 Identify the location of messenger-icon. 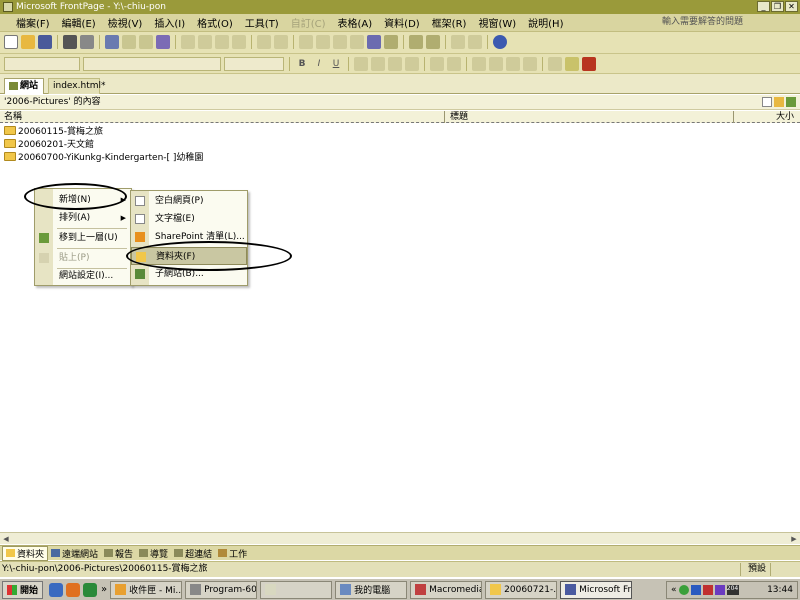
(719, 590).